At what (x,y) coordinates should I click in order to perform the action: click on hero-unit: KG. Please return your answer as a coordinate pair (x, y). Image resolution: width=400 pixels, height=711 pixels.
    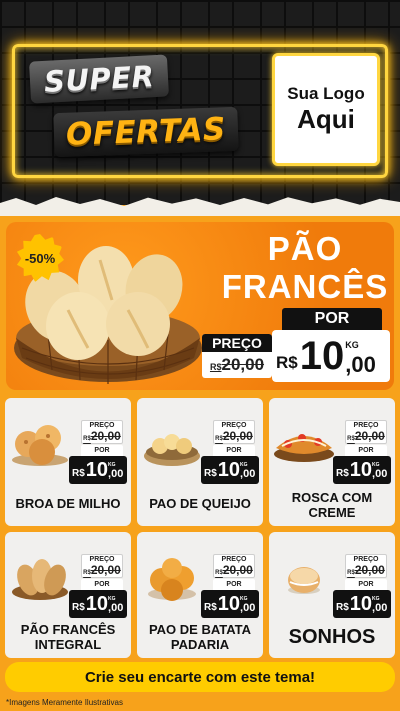
    Looking at the image, I should click on (352, 345).